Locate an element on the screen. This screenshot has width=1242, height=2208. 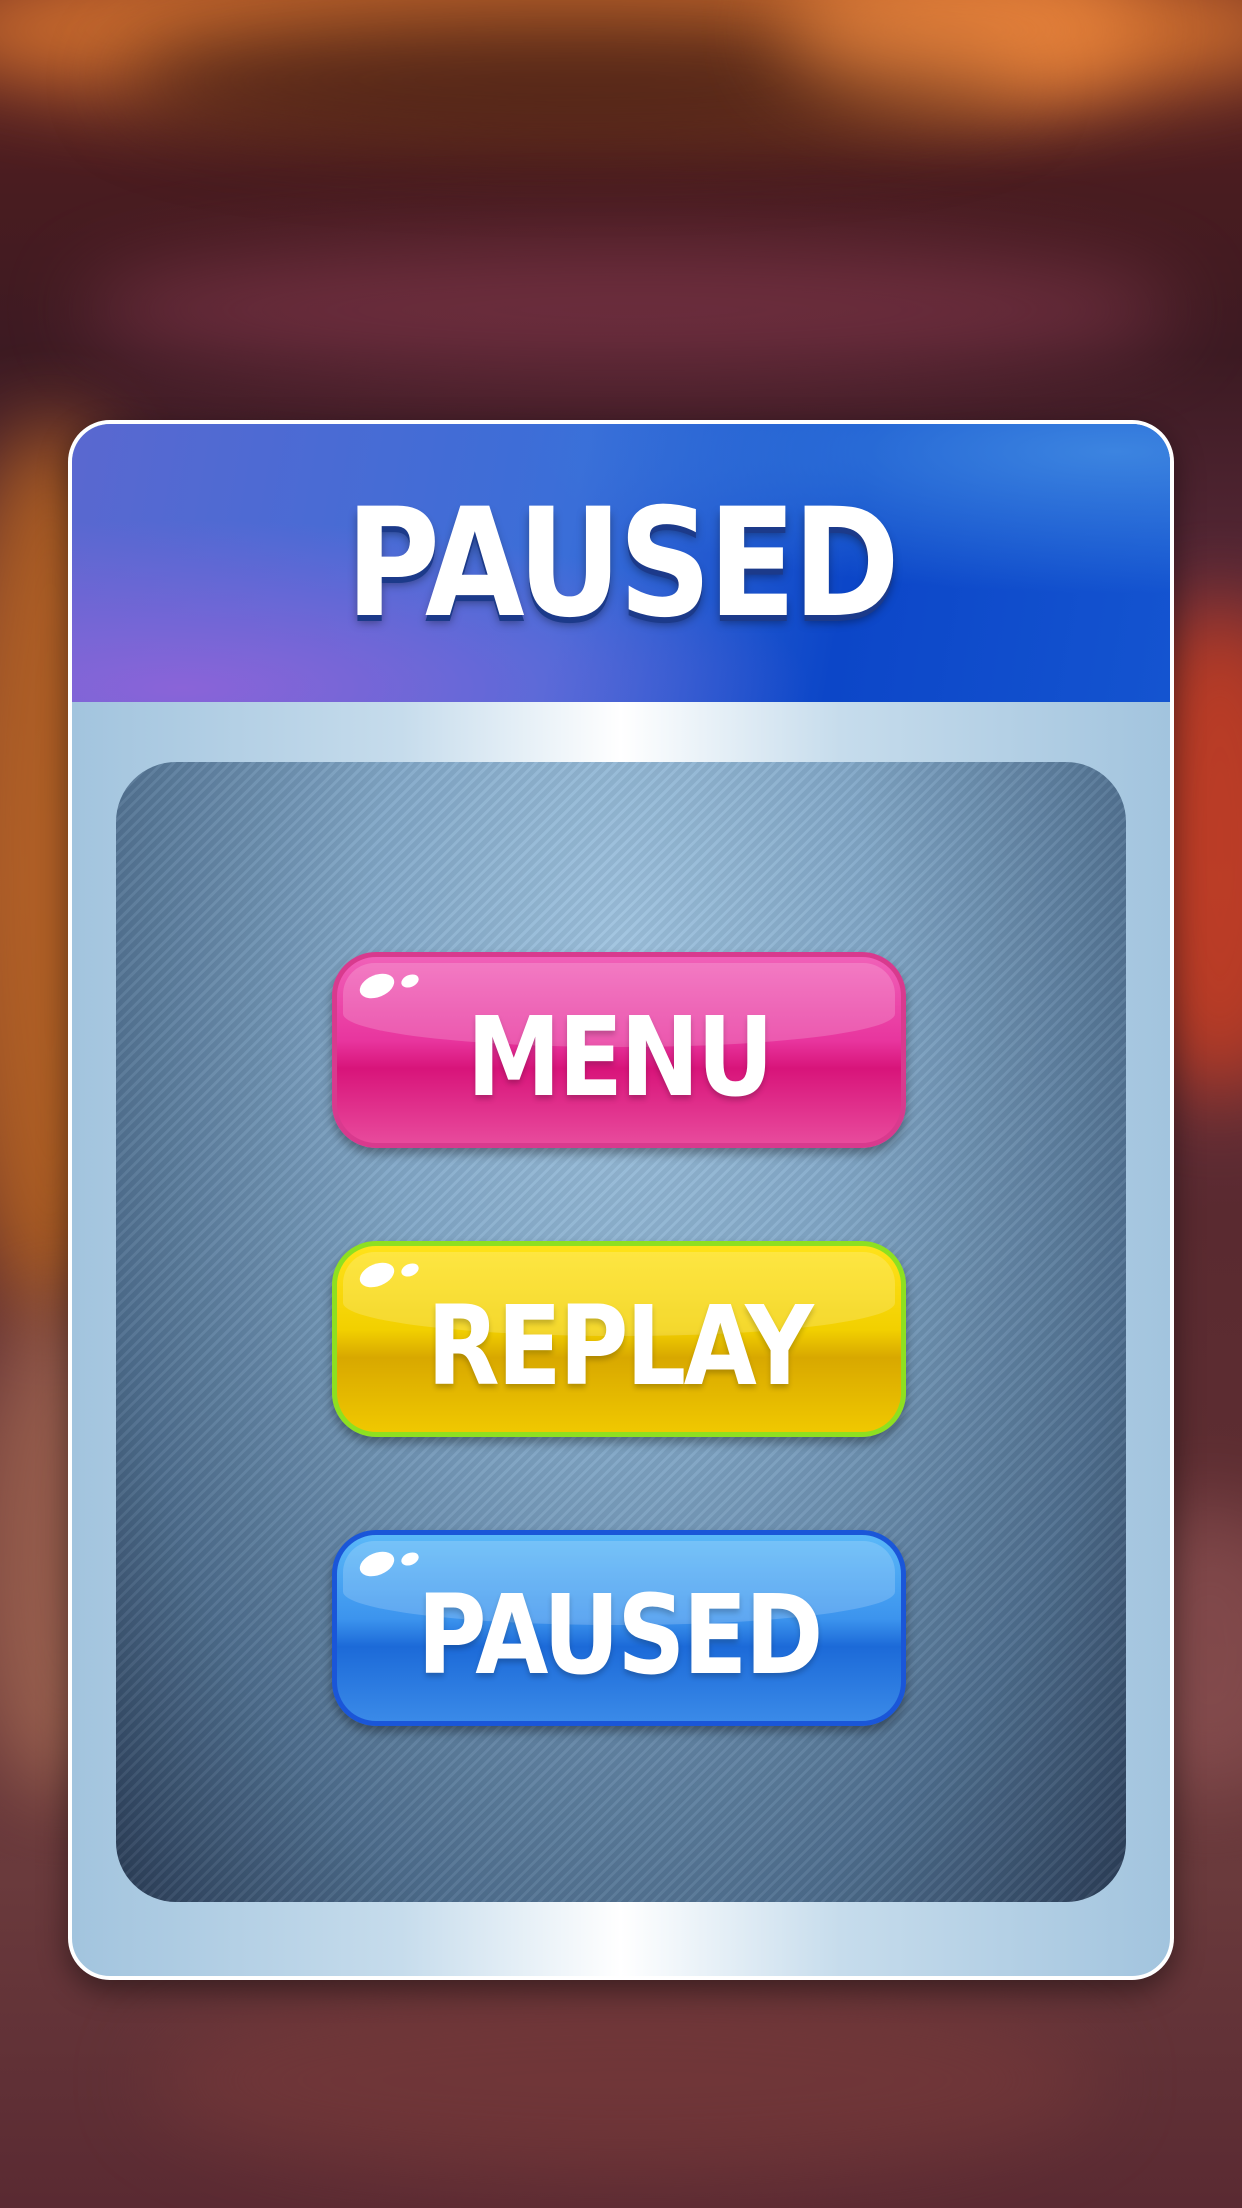
paused-button-label: PAUSED is located at coordinates (620, 1635).